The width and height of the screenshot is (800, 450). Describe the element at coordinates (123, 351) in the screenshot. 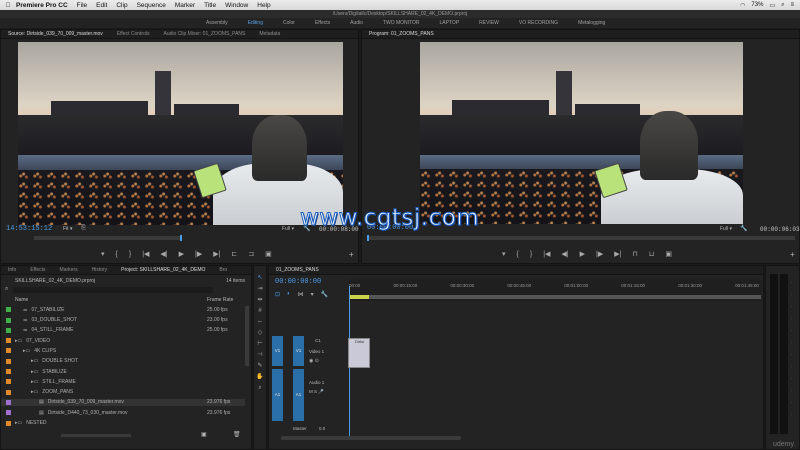

I see `project-list-item: ▸▭ 4K CLIPS` at that location.